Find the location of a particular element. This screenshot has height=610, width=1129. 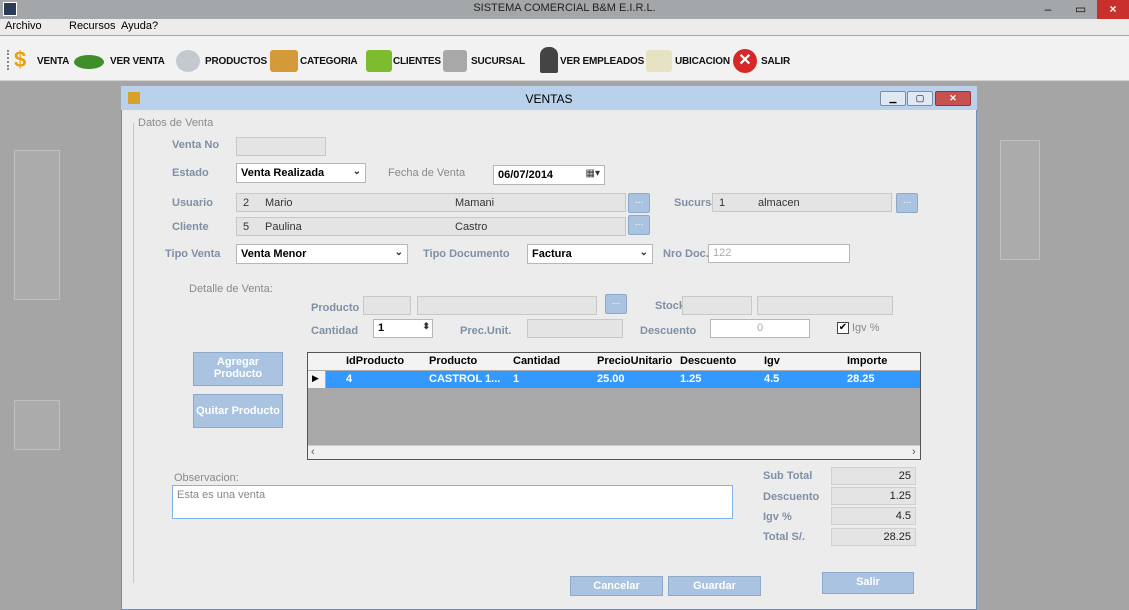

grid-cell: 1.25 is located at coordinates (690, 379).